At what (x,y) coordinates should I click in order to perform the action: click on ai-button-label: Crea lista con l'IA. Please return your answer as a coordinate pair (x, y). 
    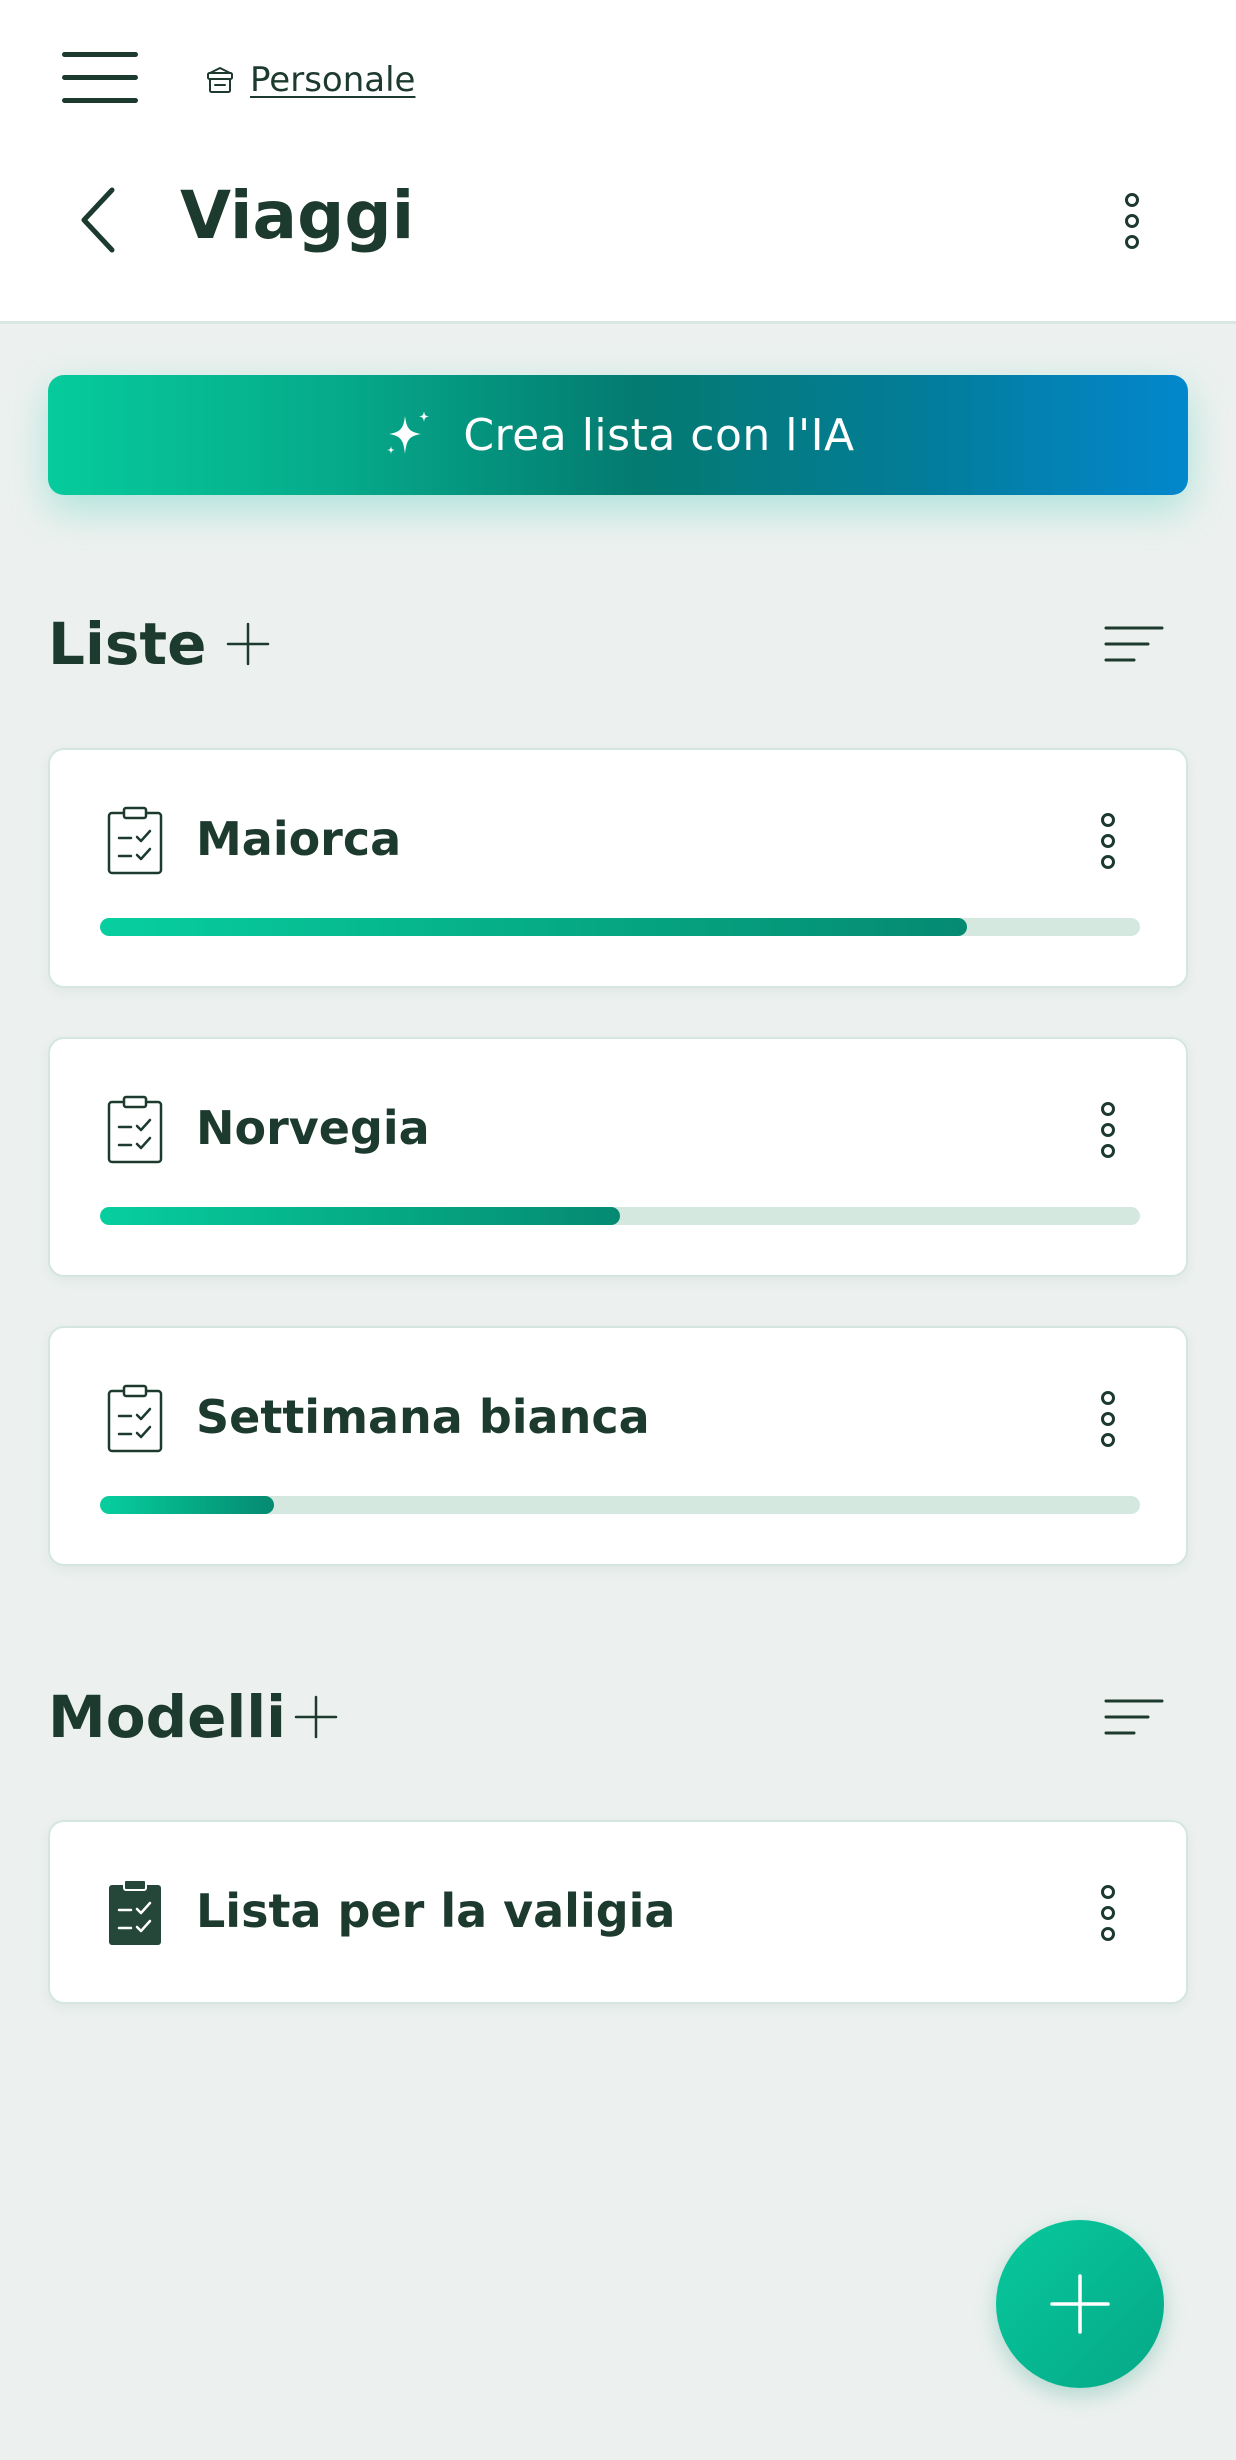
    Looking at the image, I should click on (659, 435).